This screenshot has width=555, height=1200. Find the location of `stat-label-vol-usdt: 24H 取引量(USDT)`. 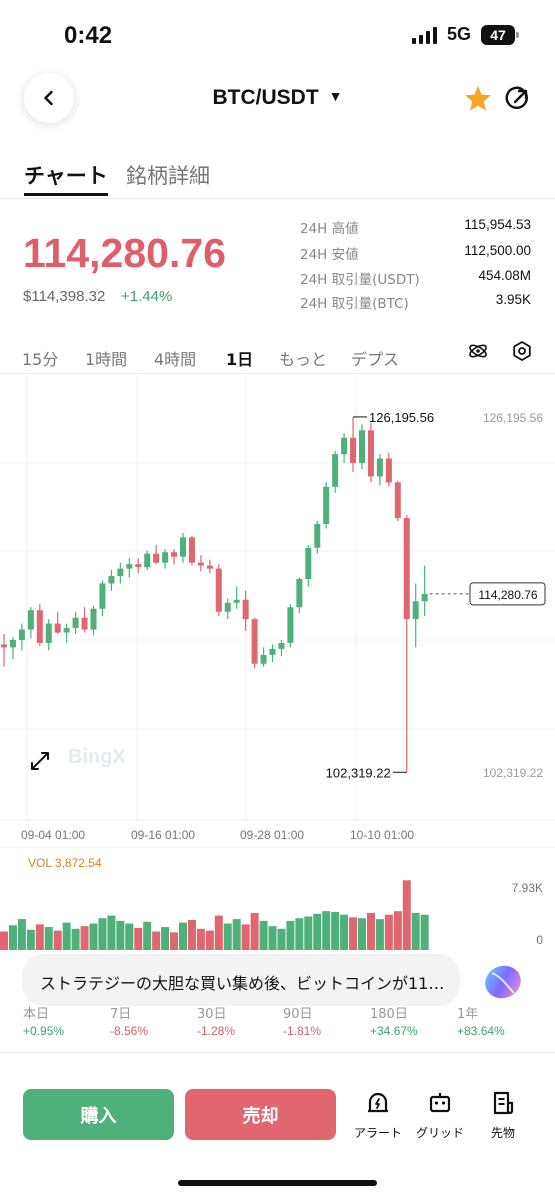

stat-label-vol-usdt: 24H 取引量(USDT) is located at coordinates (360, 280).